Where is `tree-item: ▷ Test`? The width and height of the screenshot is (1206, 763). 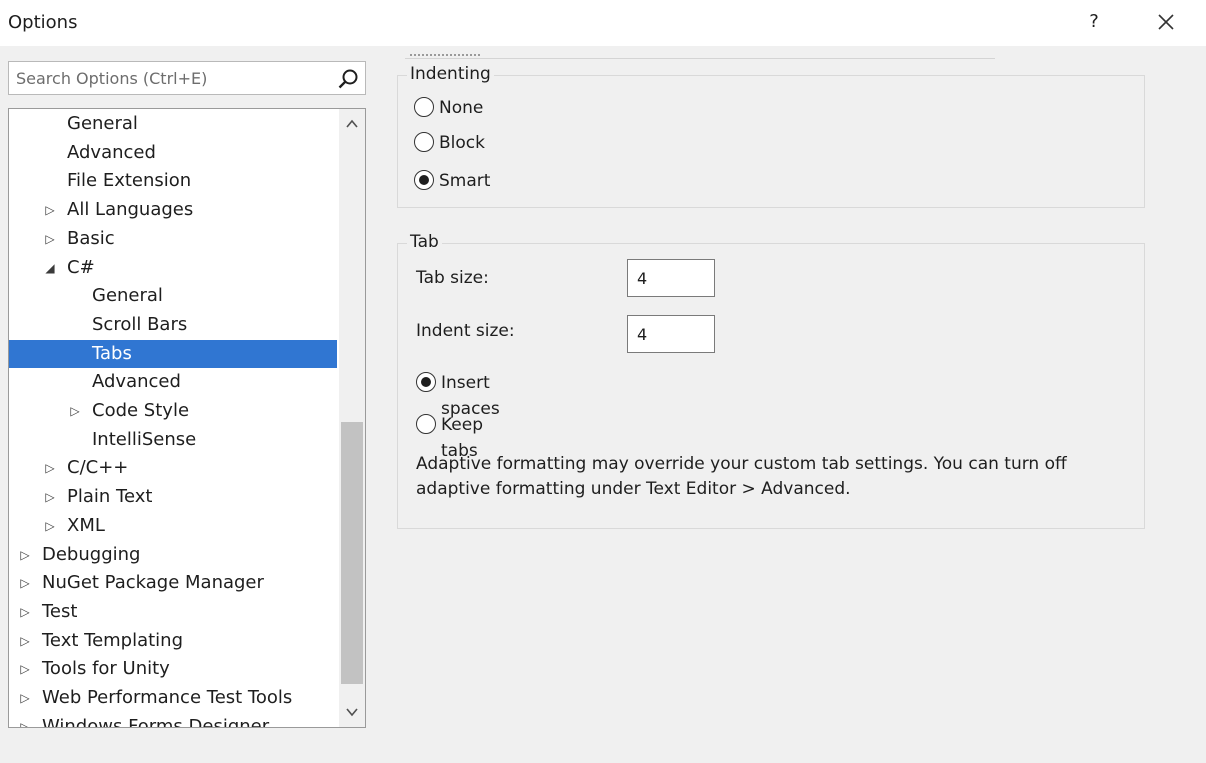 tree-item: ▷ Test is located at coordinates (173, 612).